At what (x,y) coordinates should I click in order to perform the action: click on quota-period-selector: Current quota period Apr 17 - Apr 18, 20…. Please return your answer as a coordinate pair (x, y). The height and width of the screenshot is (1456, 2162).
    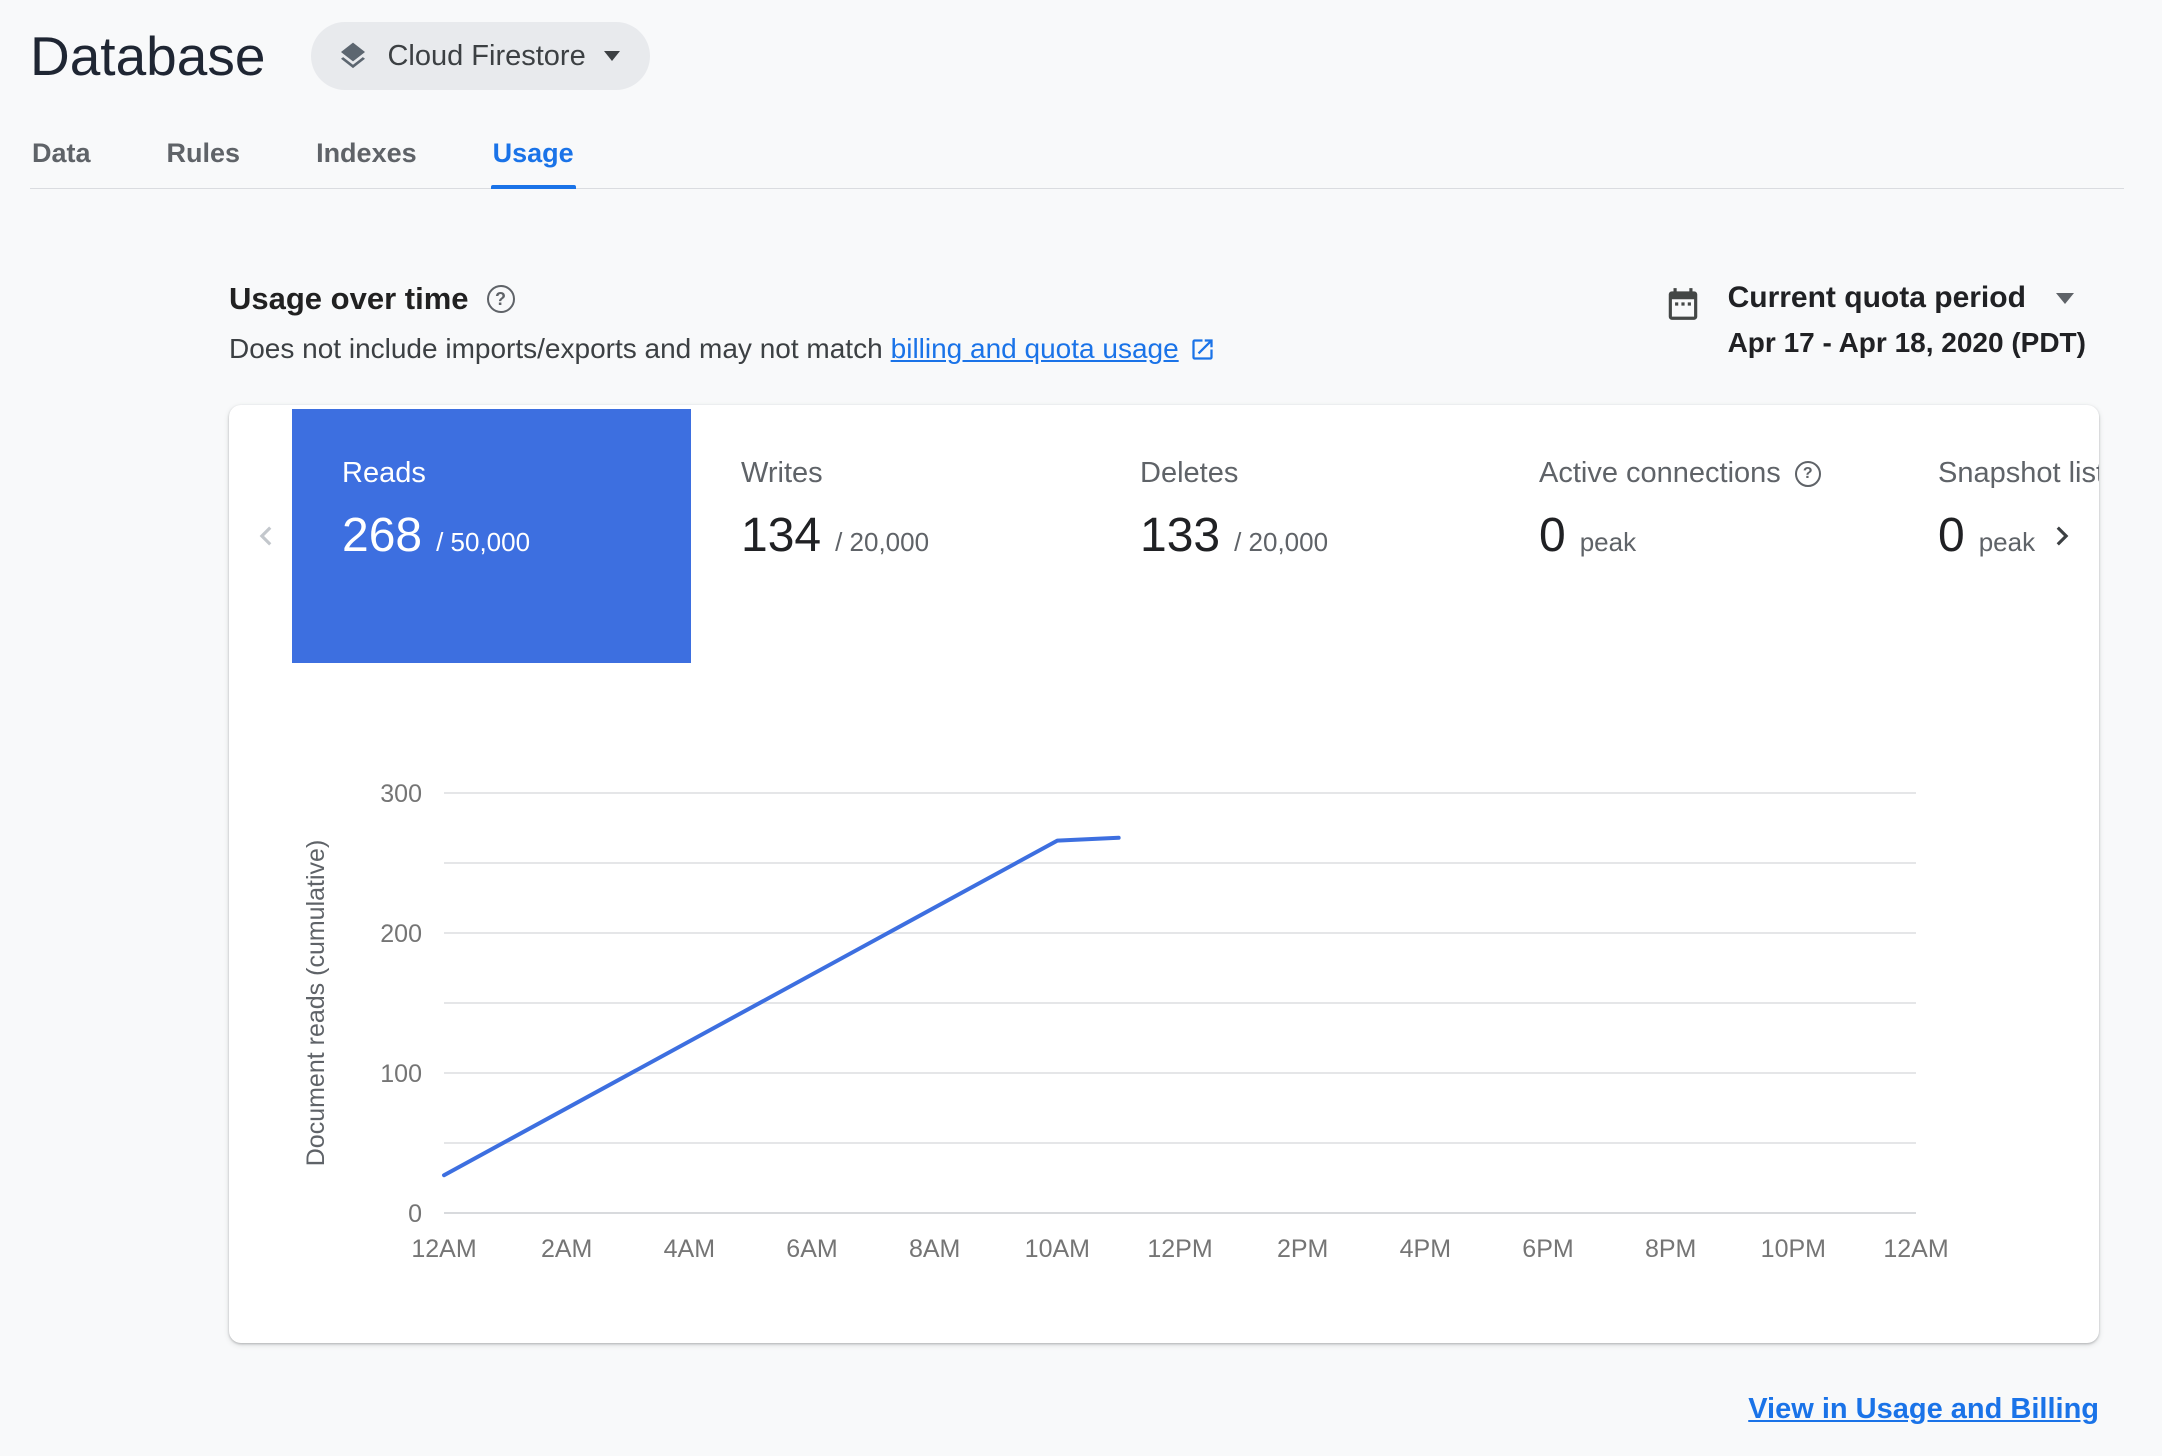
    Looking at the image, I should click on (1907, 320).